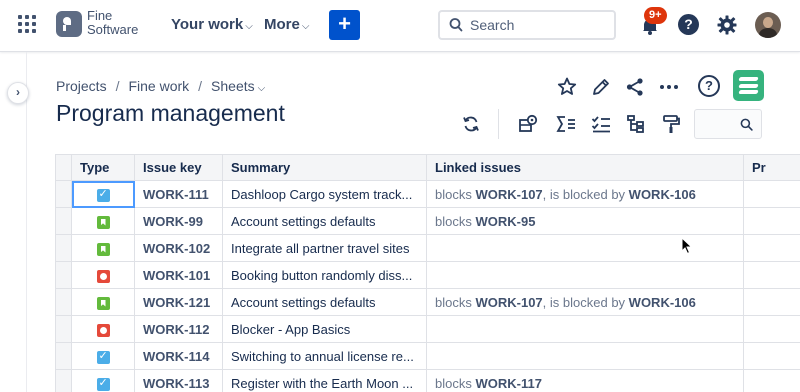 The image size is (800, 392). I want to click on table-row: WORK-112 Blocker - App Basics, so click(427, 329).